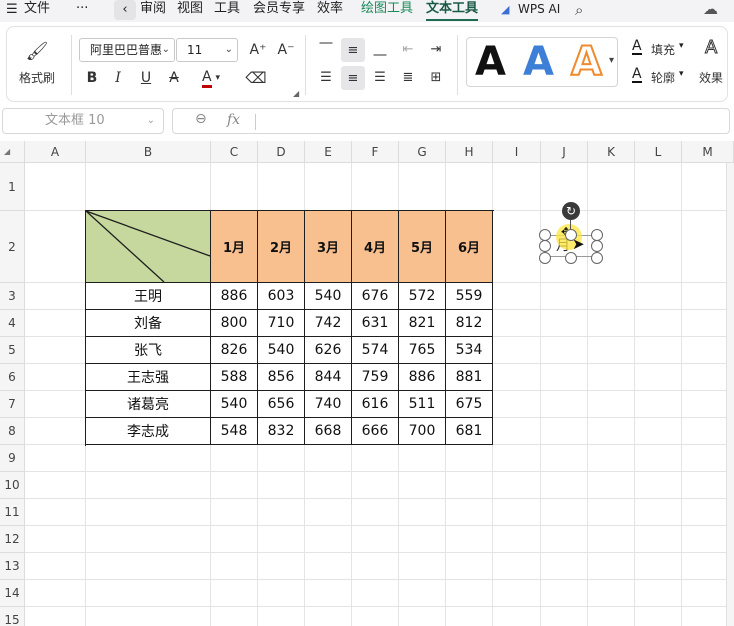 This screenshot has height=626, width=734. Describe the element at coordinates (12, 431) in the screenshot. I see `row-header-8: 8` at that location.